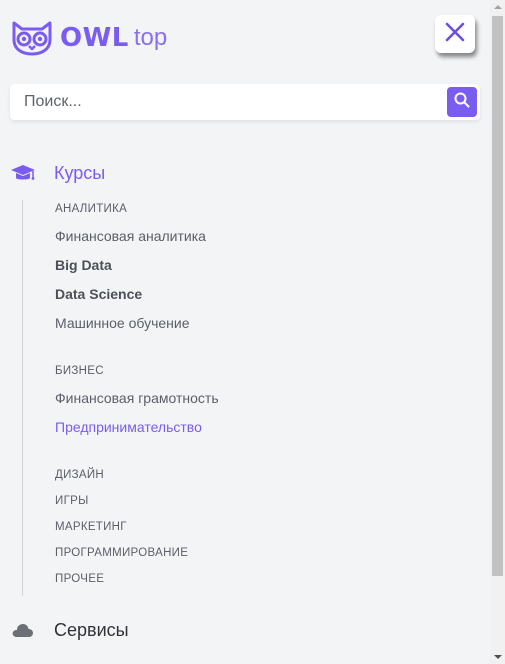 The image size is (505, 664). I want to click on category-games: ИГРЫ, so click(72, 501).